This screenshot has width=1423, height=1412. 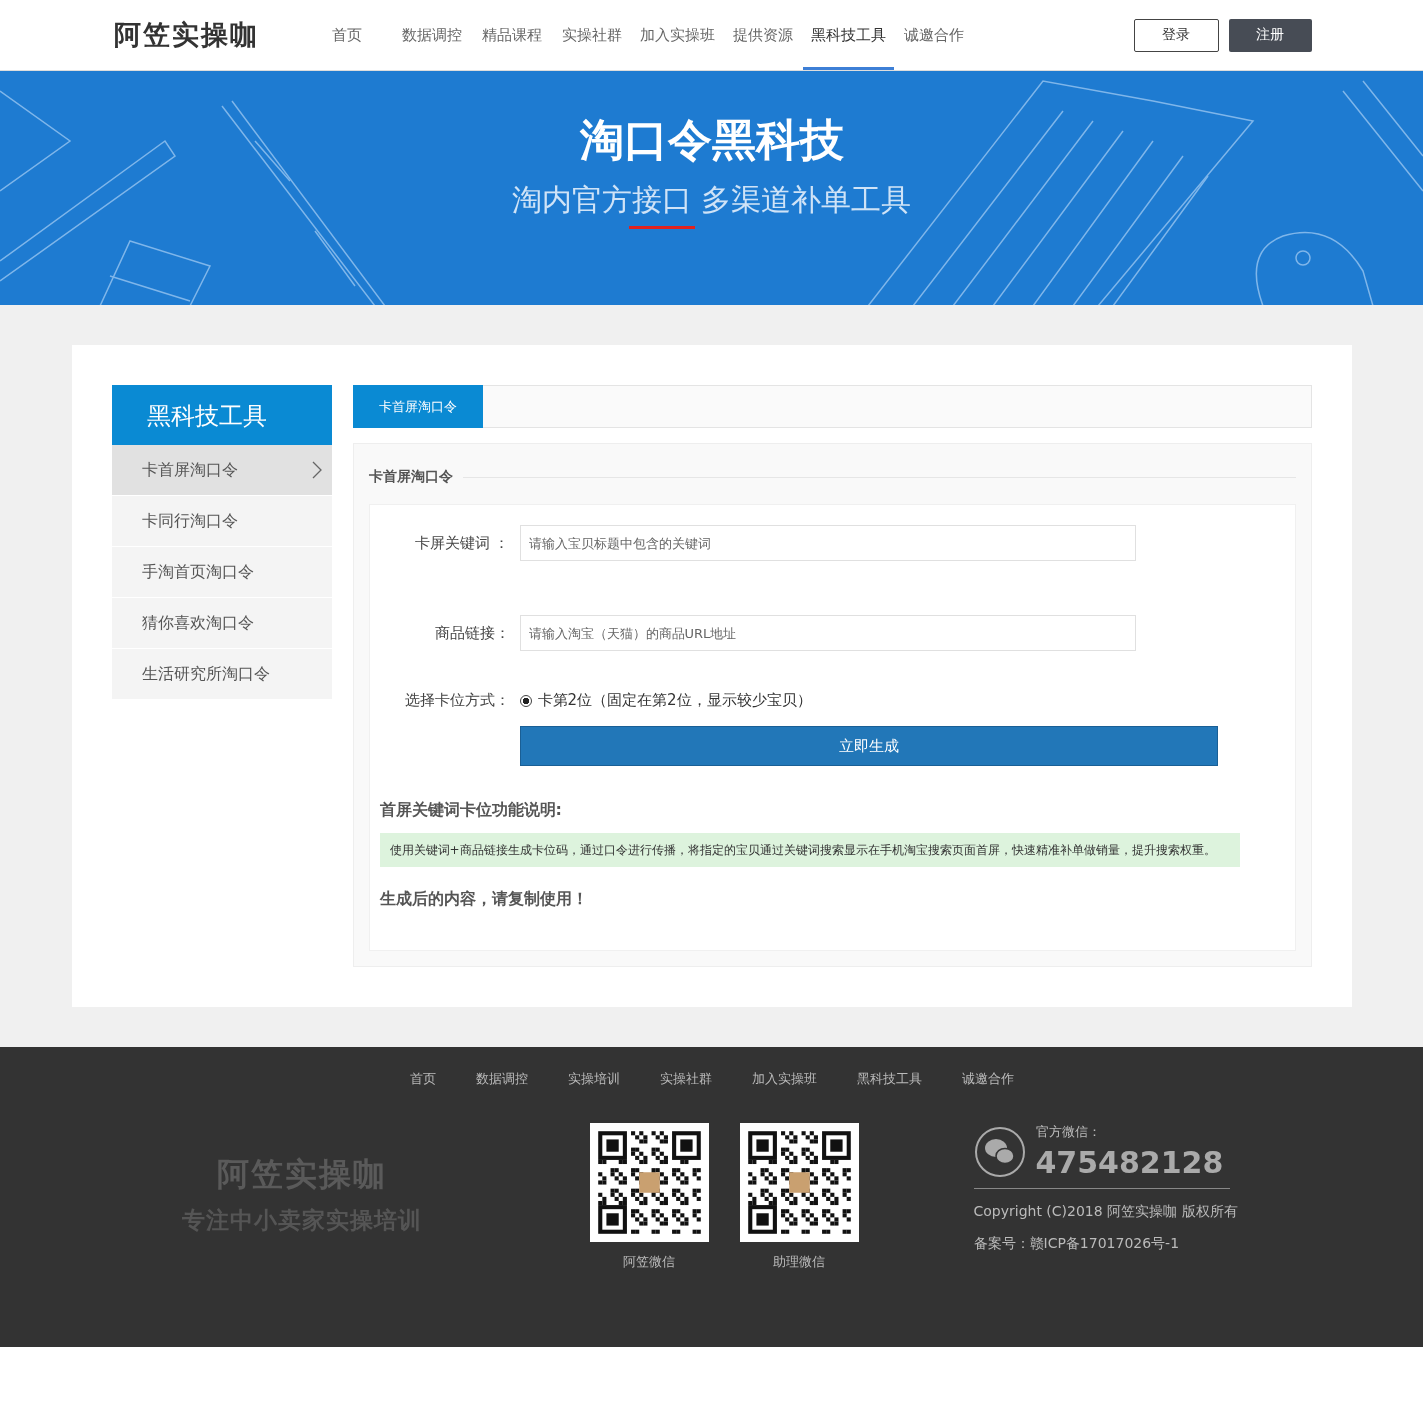 What do you see at coordinates (649, 1262) in the screenshot?
I see `qr-caption: 阿笠微信` at bounding box center [649, 1262].